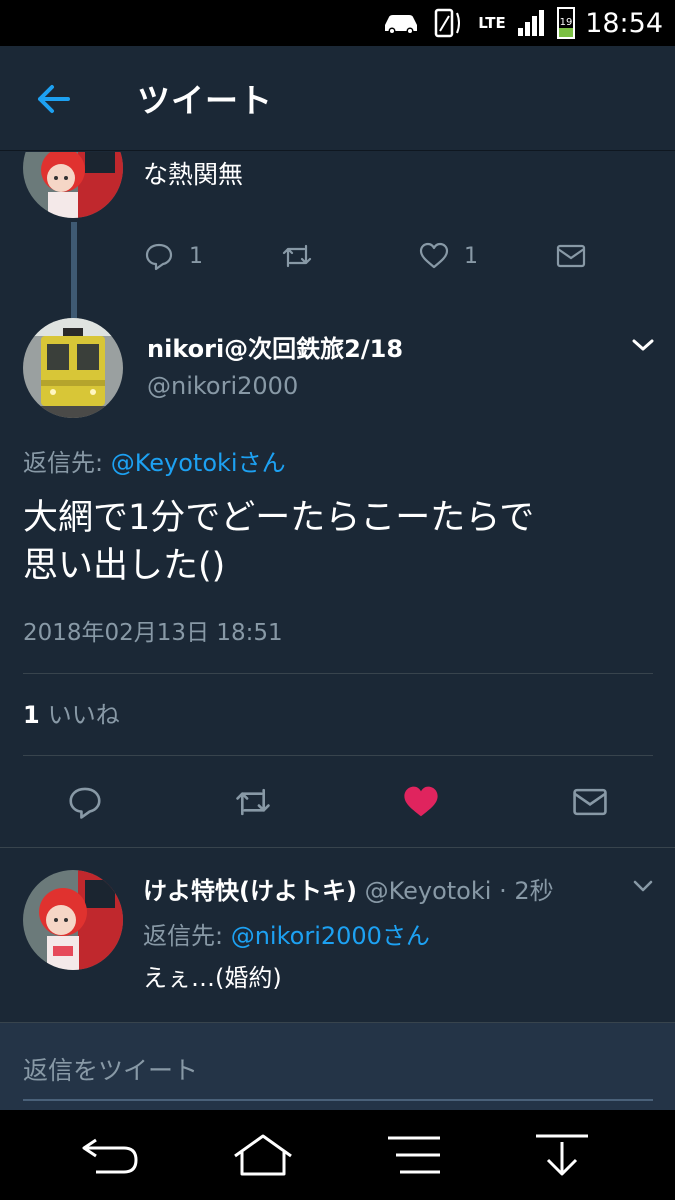  I want to click on parent-reply-count: 1, so click(196, 256).